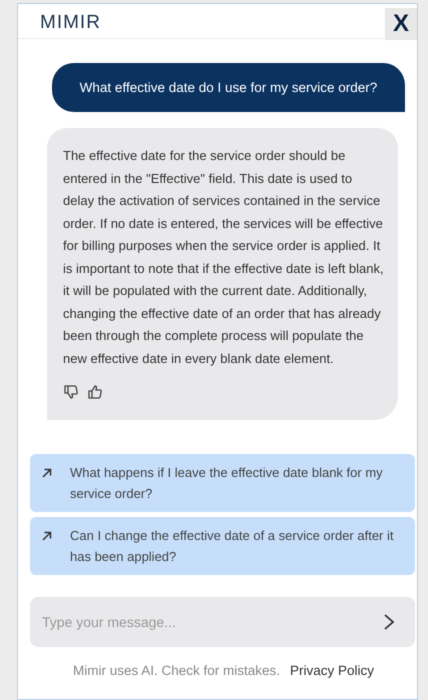 Image resolution: width=428 pixels, height=700 pixels. I want to click on user-message: What effective date do I use for my service order?, so click(228, 87).